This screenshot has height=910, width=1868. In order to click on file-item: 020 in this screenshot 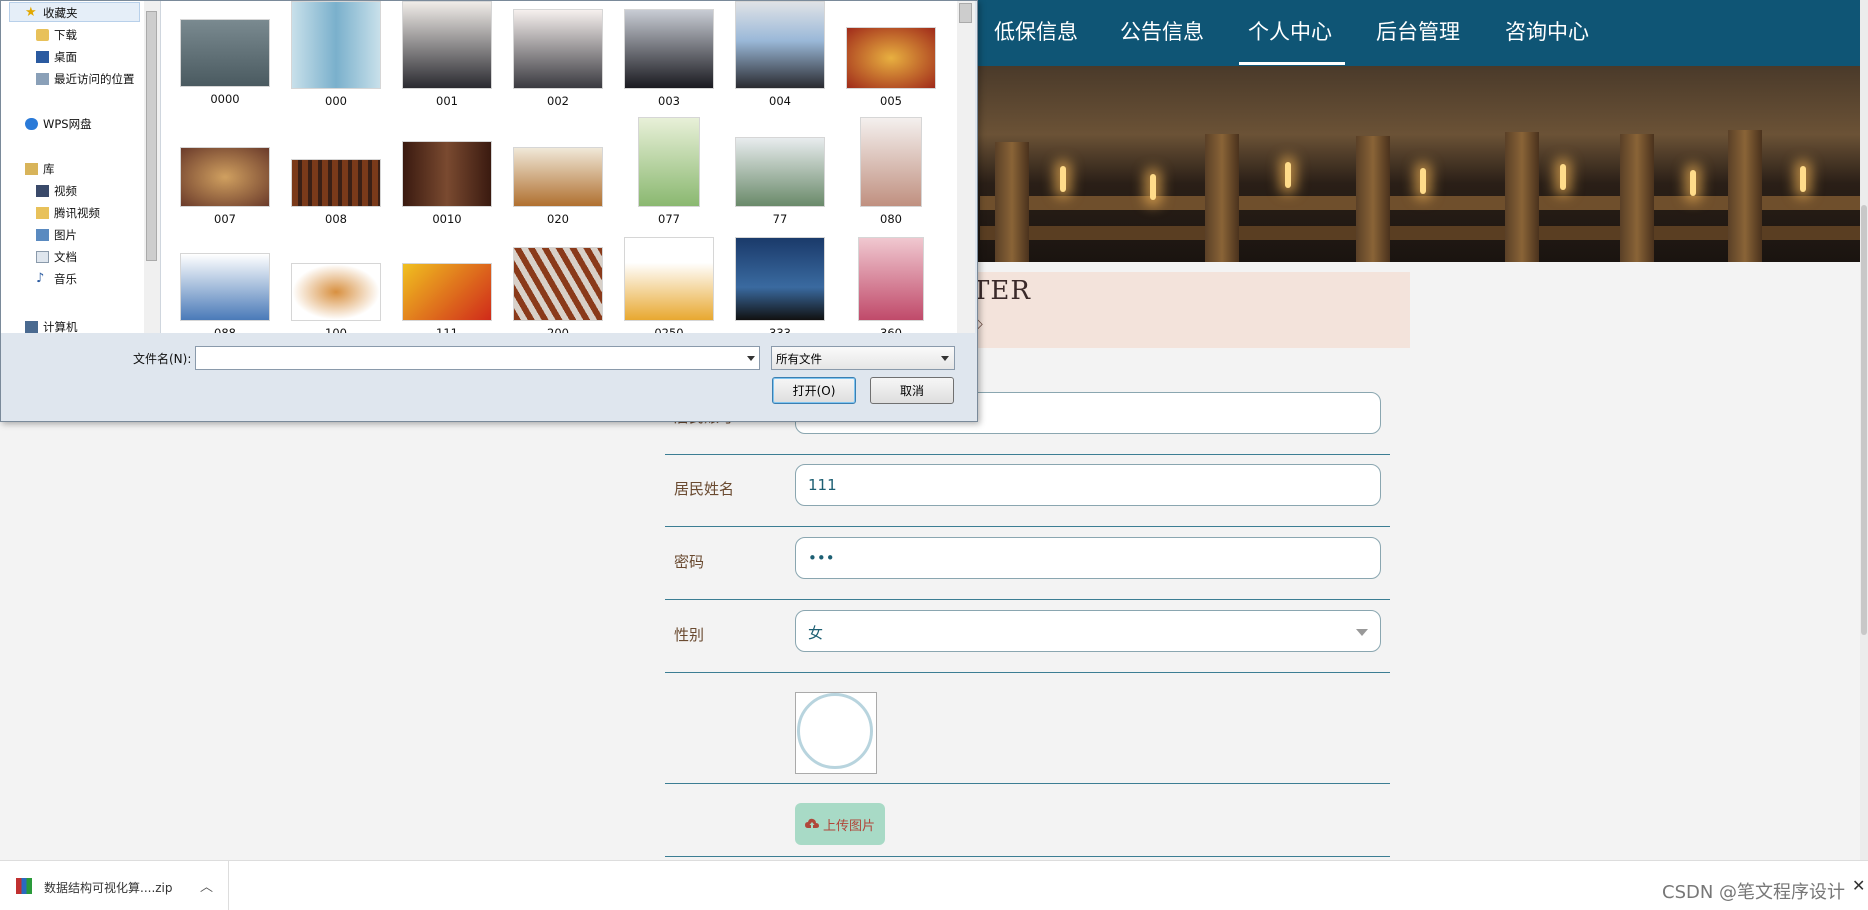, I will do `click(558, 186)`.